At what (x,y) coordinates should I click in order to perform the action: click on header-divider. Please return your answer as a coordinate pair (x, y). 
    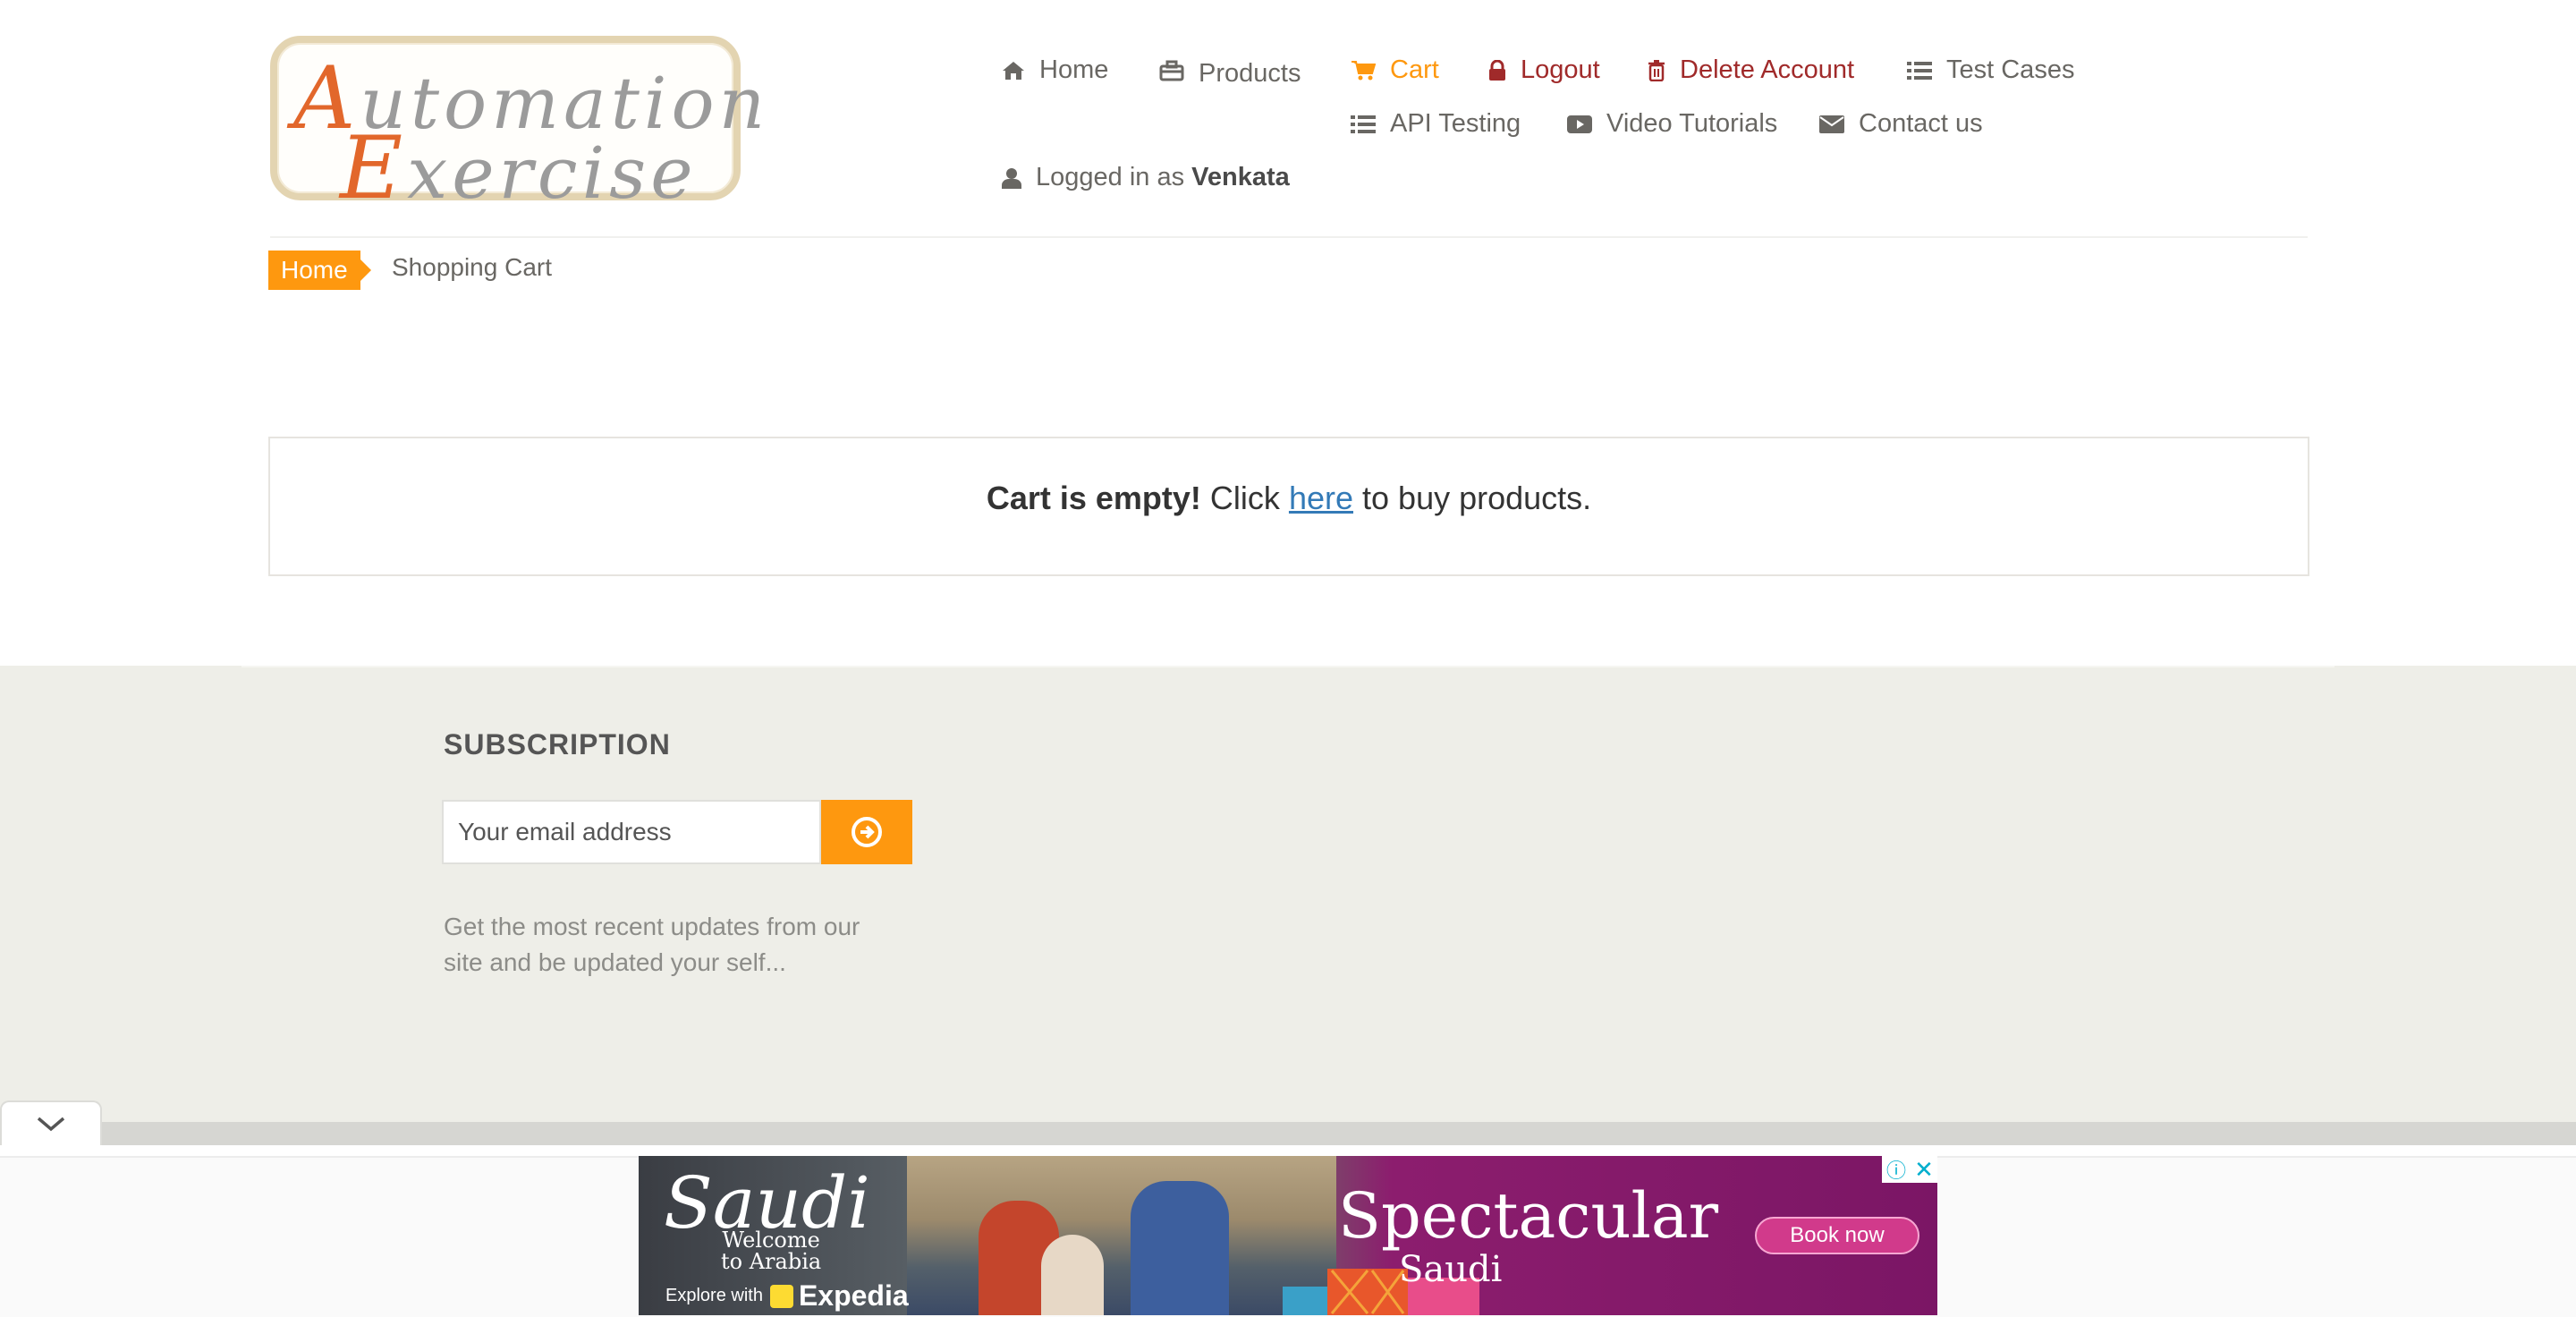
    Looking at the image, I should click on (1289, 237).